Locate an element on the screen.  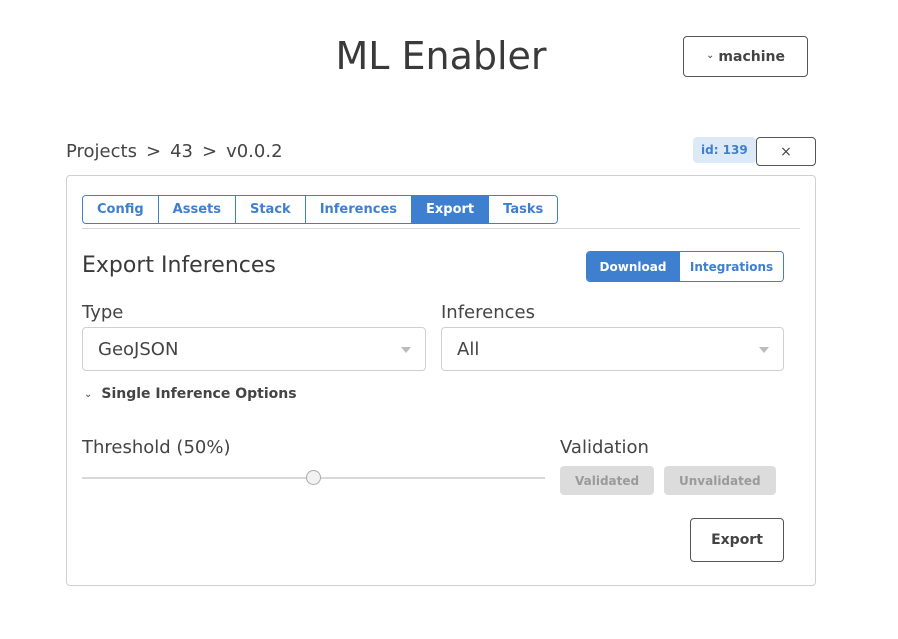
export-button: Export is located at coordinates (737, 540).